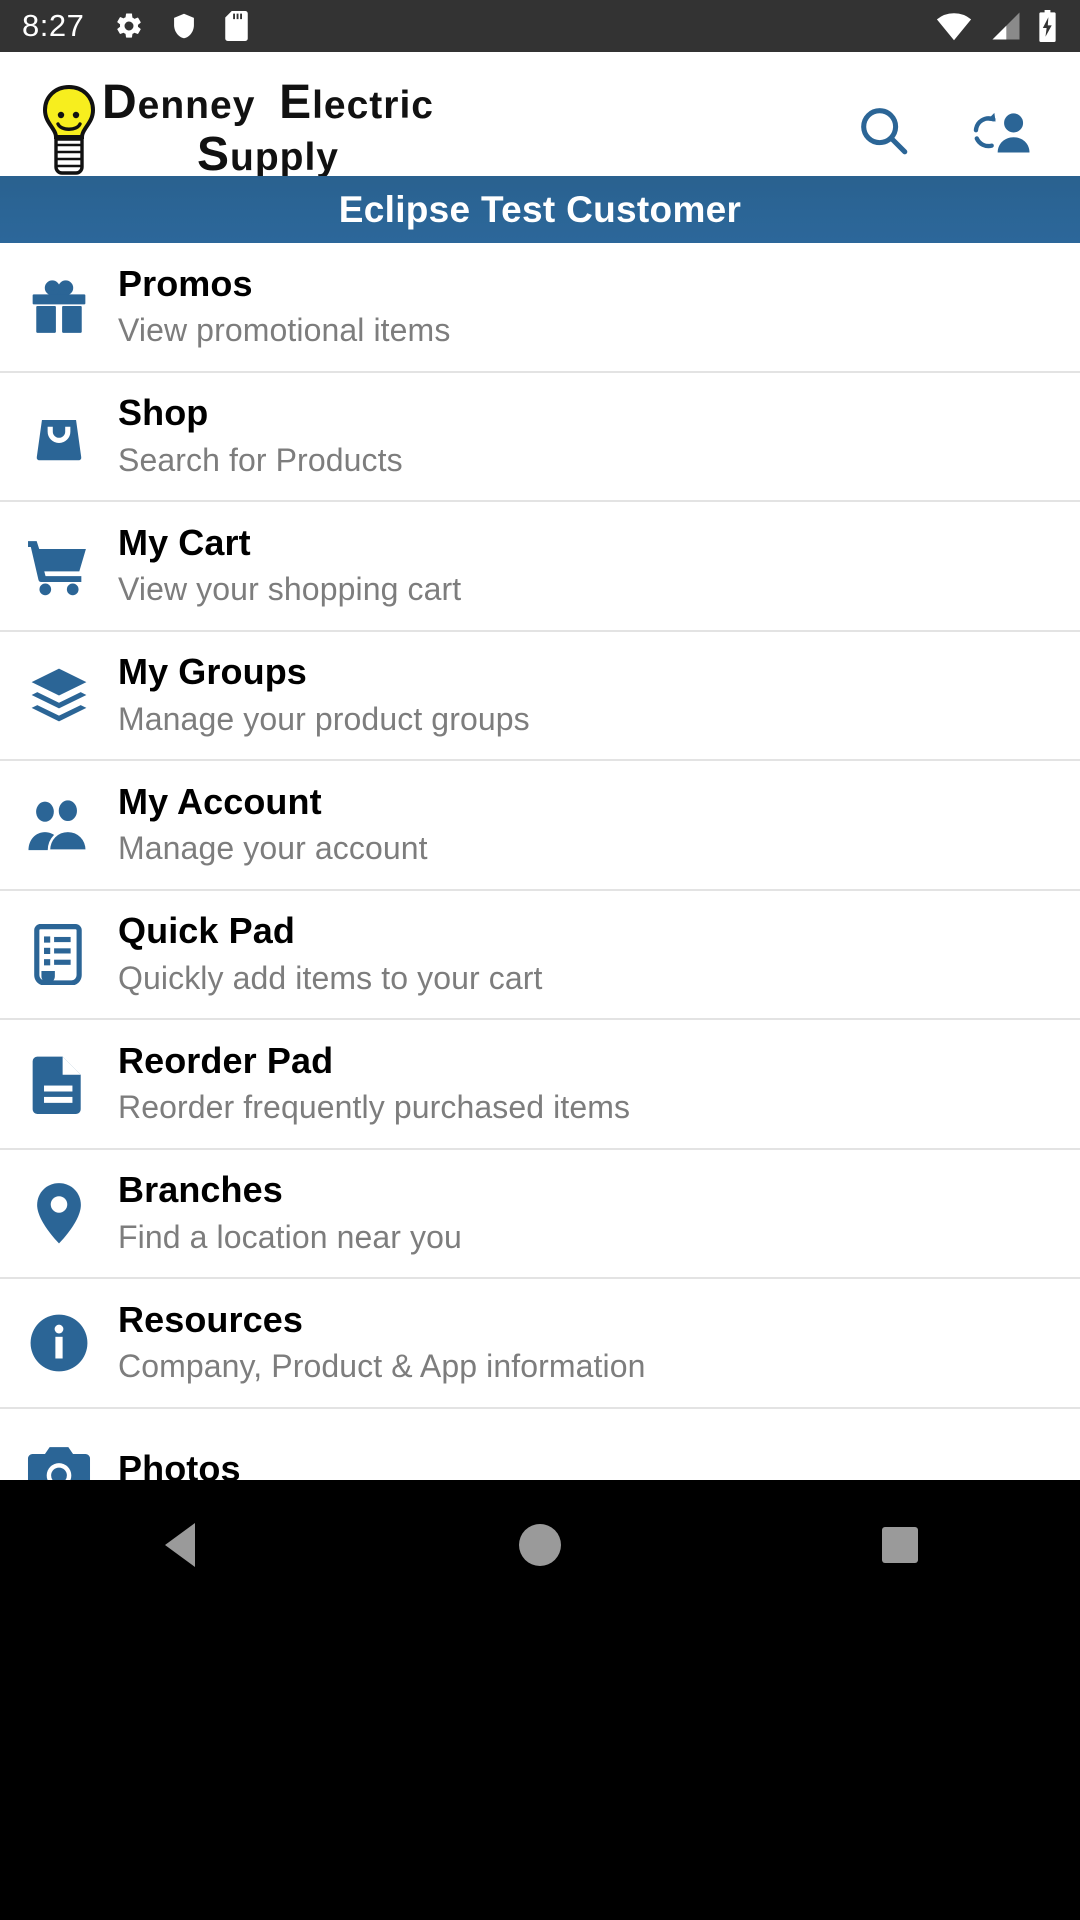 The width and height of the screenshot is (1080, 1920). I want to click on menu-item-photos: Photos, so click(540, 1444).